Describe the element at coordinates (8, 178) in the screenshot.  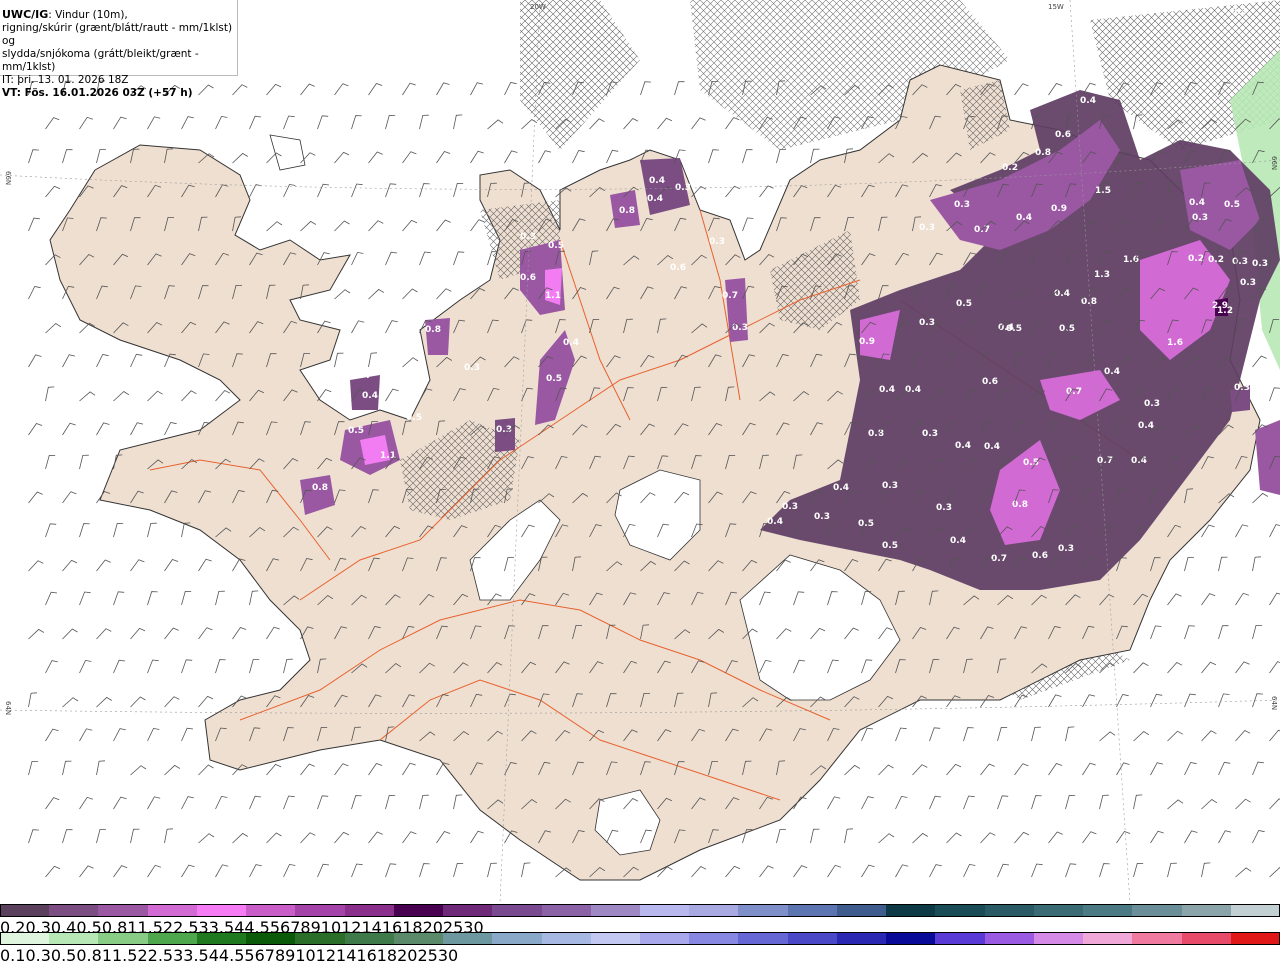
I see `lat-label-66n-left: 66N` at that location.